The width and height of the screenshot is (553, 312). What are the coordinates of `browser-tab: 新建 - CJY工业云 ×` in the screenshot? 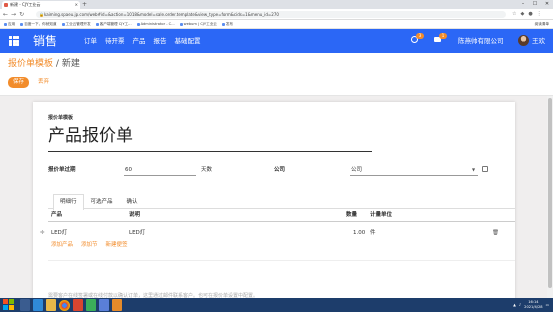 It's located at (41, 5).